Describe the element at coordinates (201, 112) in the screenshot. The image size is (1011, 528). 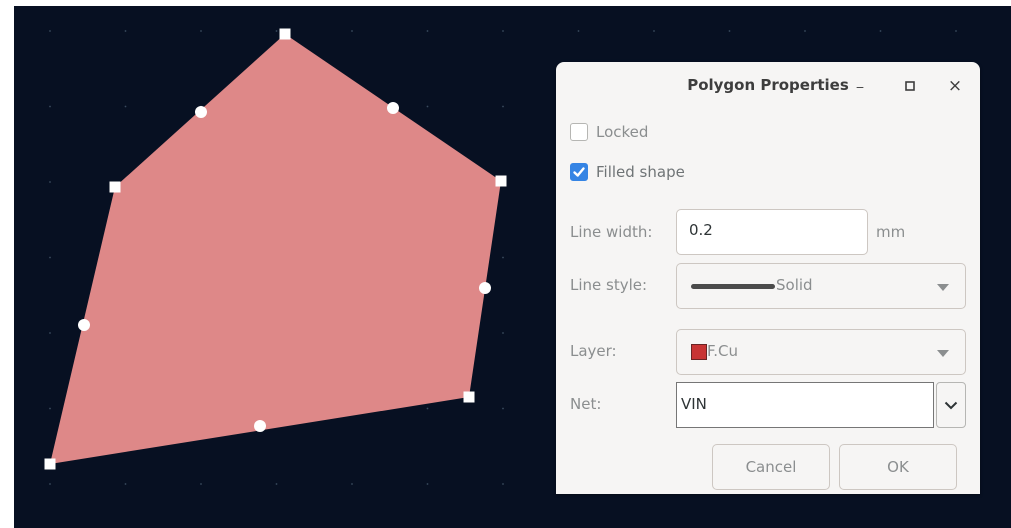
I see `midpoint-handle-top-left` at that location.